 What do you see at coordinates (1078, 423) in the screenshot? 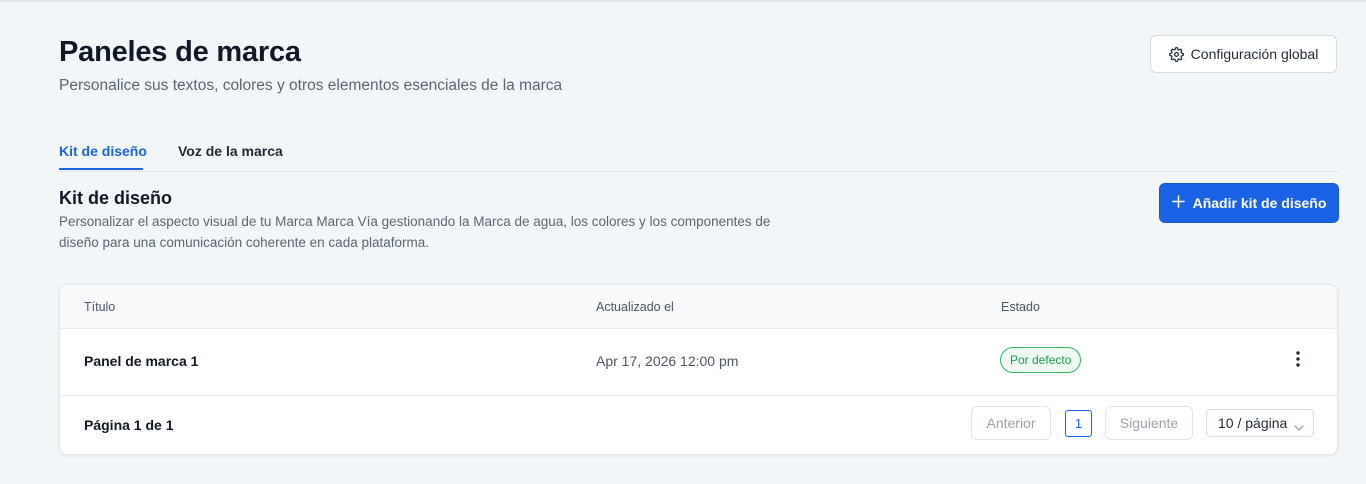
I see `current-page-button: 1` at bounding box center [1078, 423].